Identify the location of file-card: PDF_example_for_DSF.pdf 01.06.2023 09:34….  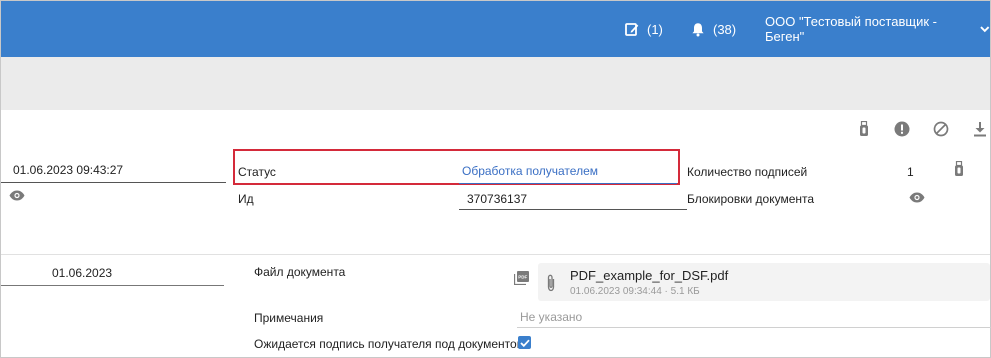
(764, 282).